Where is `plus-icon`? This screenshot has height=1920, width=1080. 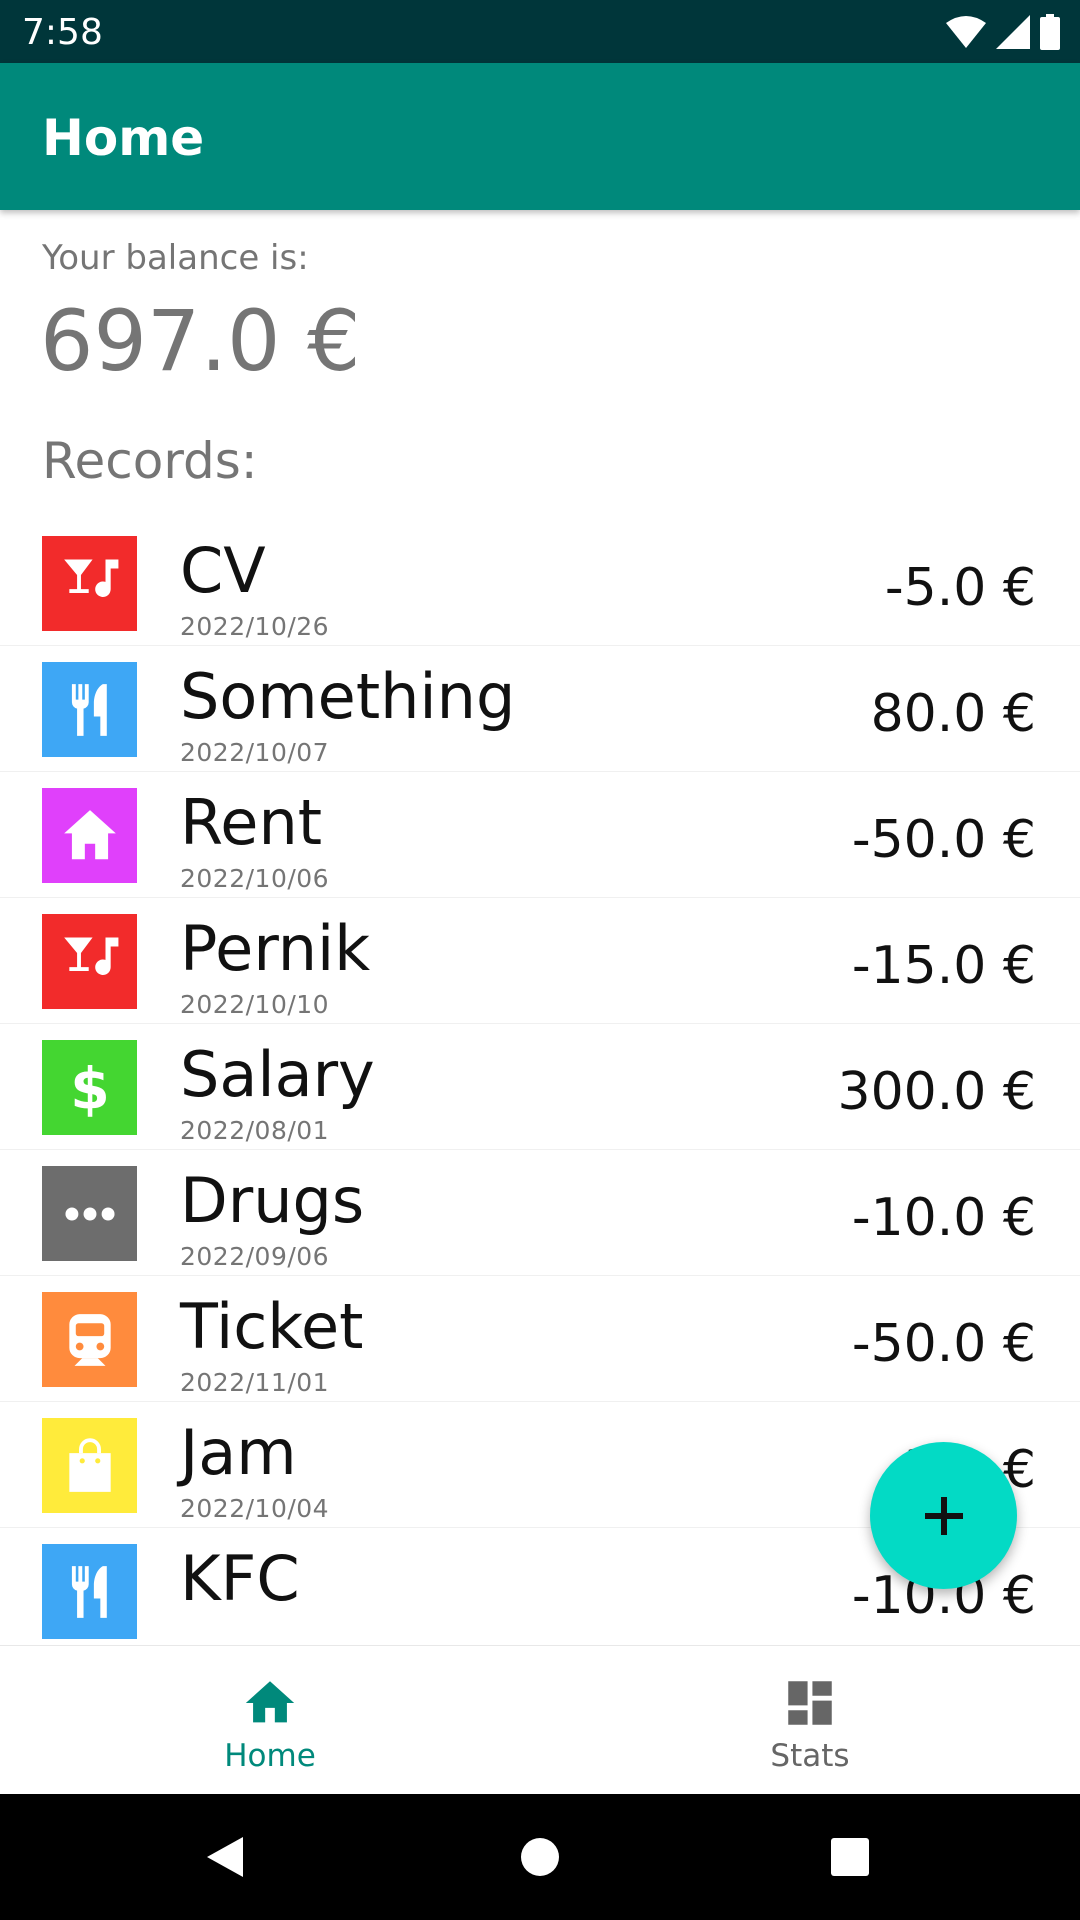
plus-icon is located at coordinates (943, 1515).